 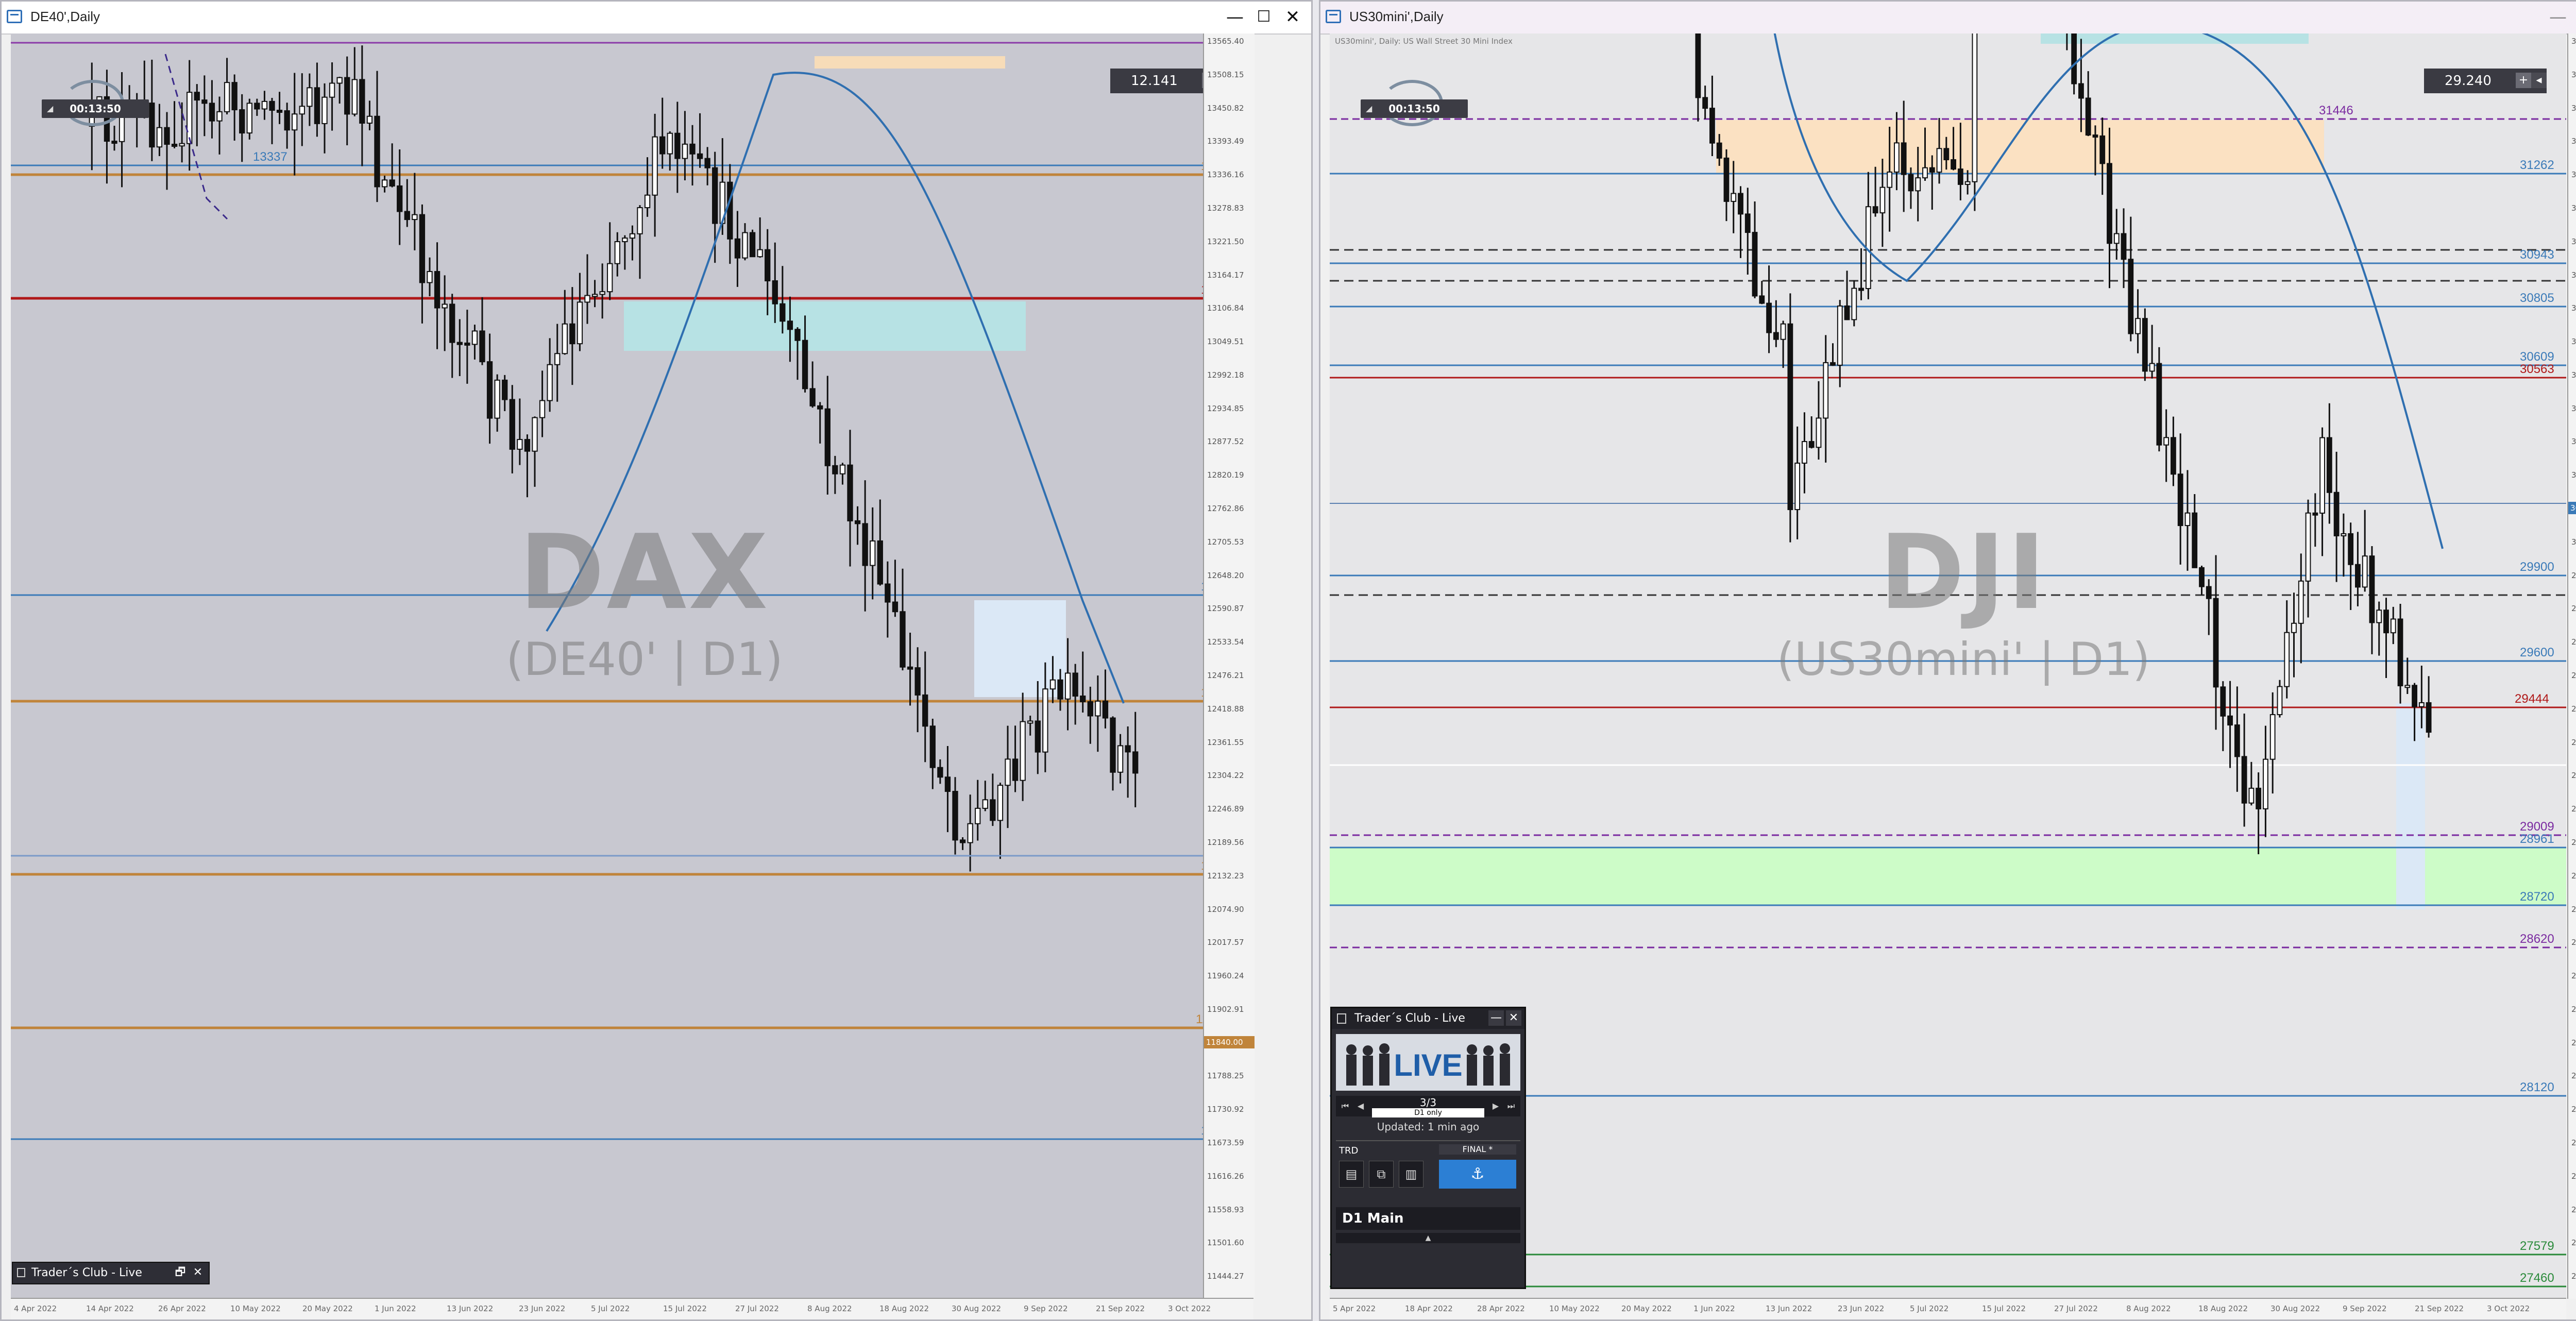 I want to click on price-tick-label: 29699.91, so click(x=2573, y=642).